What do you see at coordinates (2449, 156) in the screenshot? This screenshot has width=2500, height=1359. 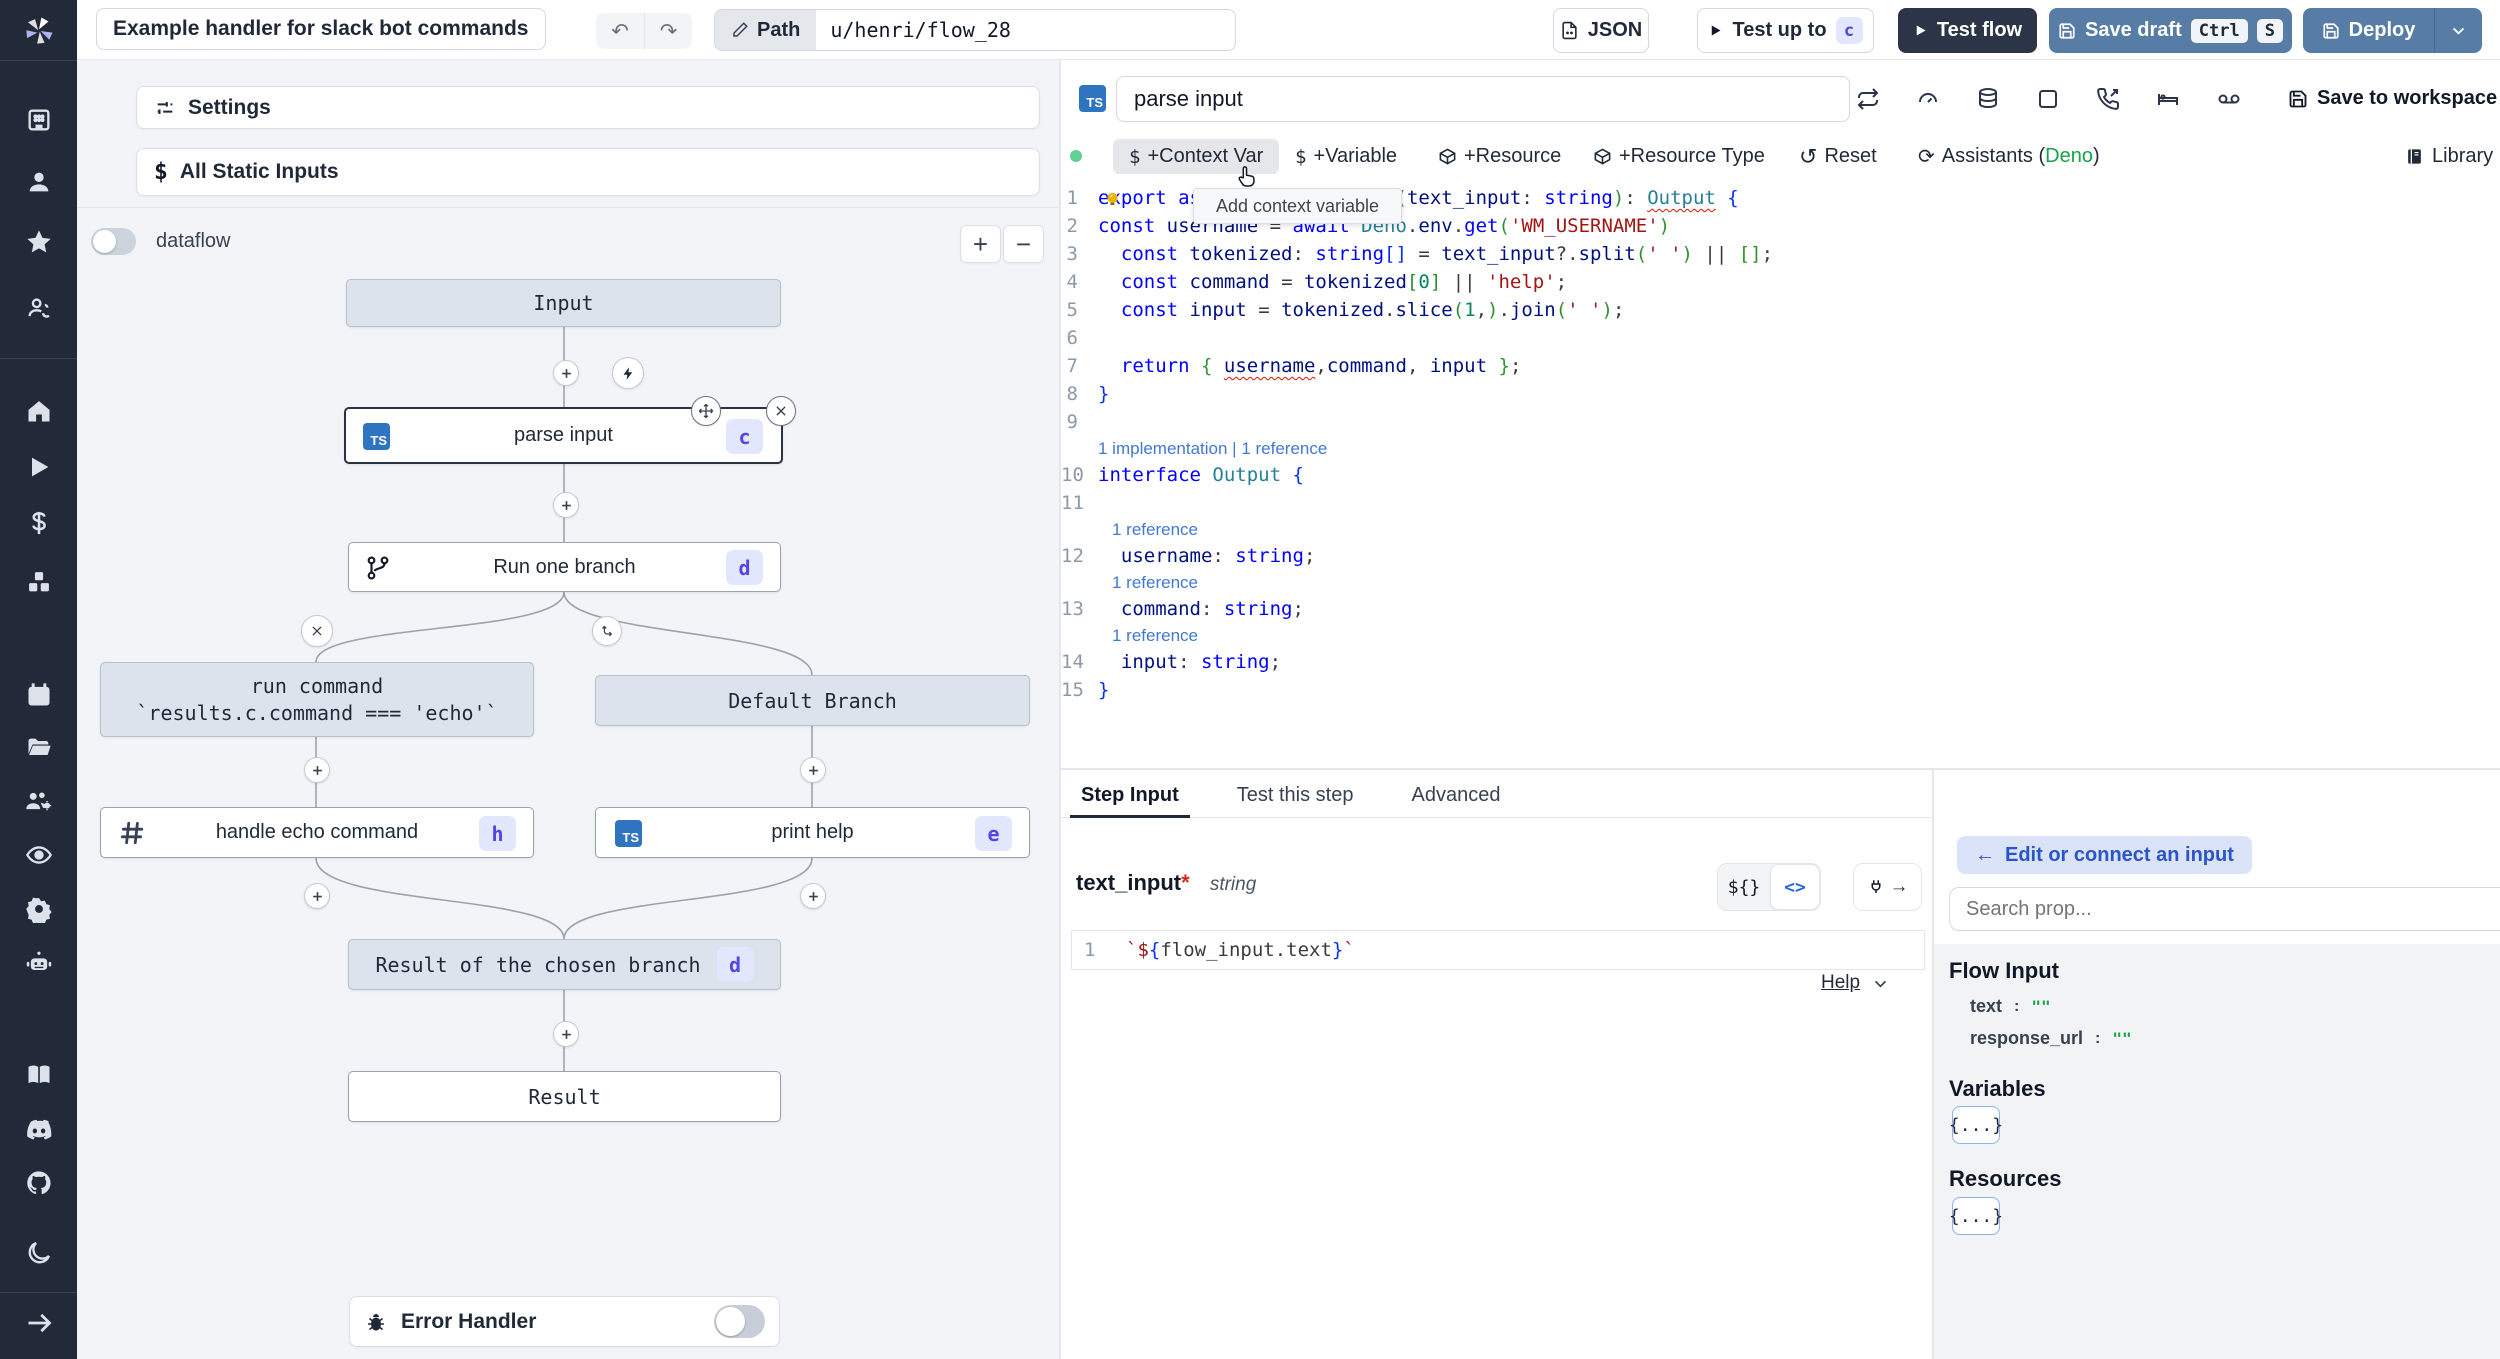 I see `library-button: Library` at bounding box center [2449, 156].